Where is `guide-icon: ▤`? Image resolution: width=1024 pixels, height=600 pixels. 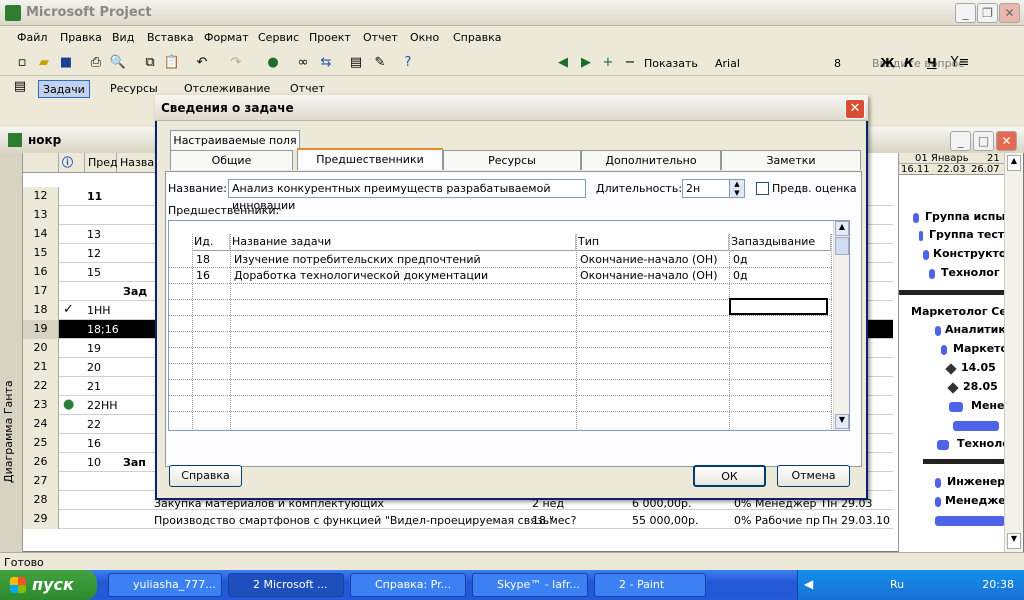
guide-icon: ▤ is located at coordinates (20, 87).